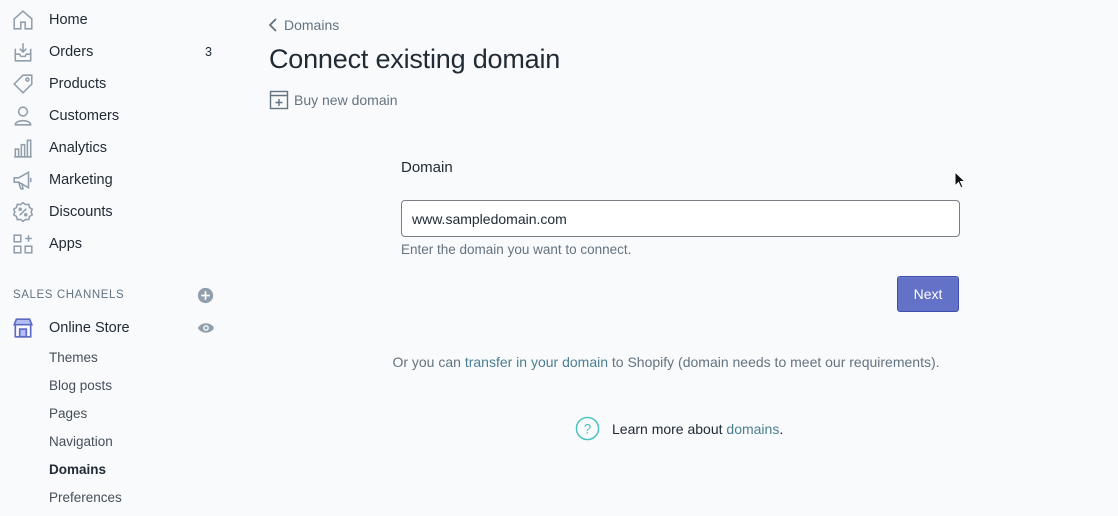  Describe the element at coordinates (427, 167) in the screenshot. I see `domain-field-label: Domain` at that location.